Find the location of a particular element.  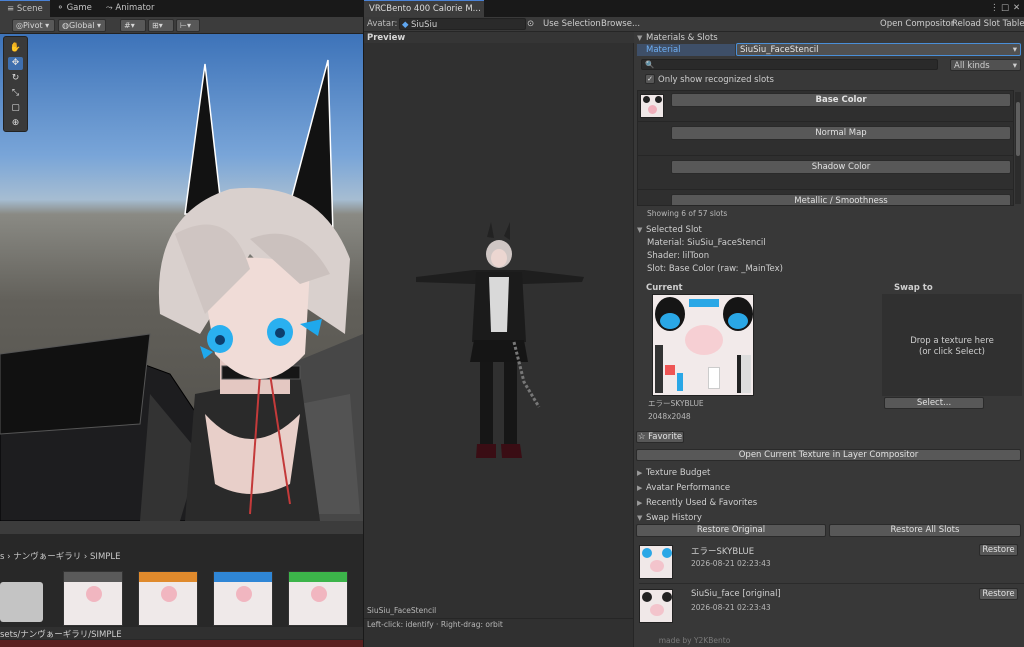

search-icon: 🔍 is located at coordinates (650, 64).